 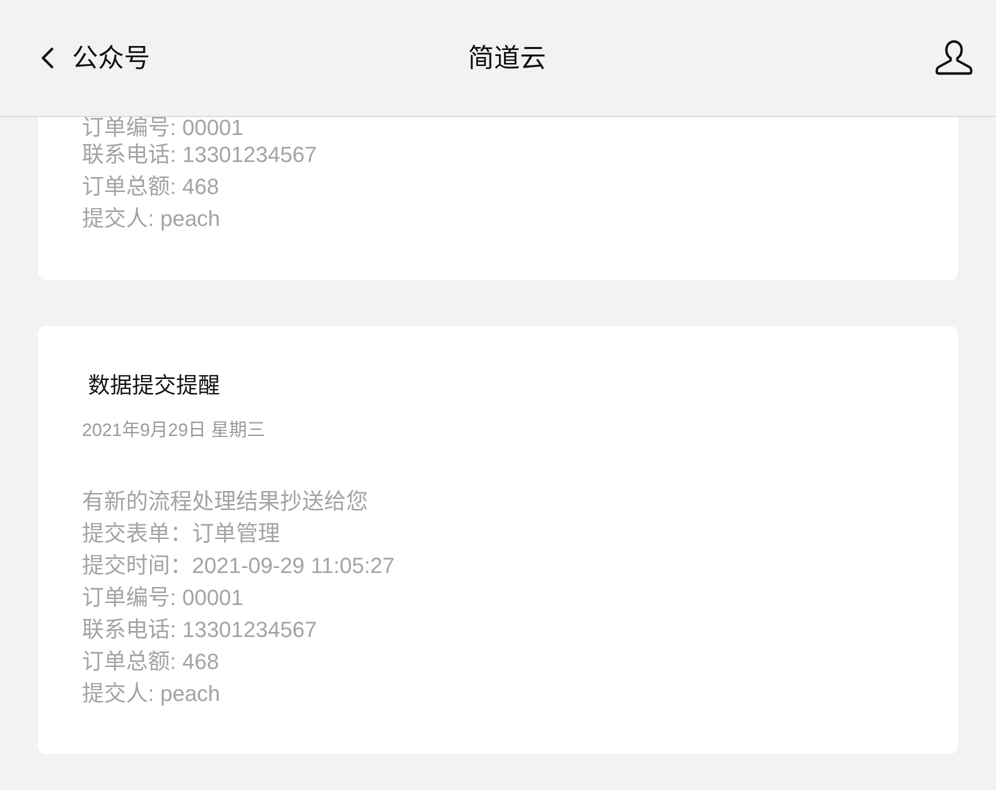 I want to click on detail-line: 有新的流程处理结果抄送给您, so click(x=225, y=502).